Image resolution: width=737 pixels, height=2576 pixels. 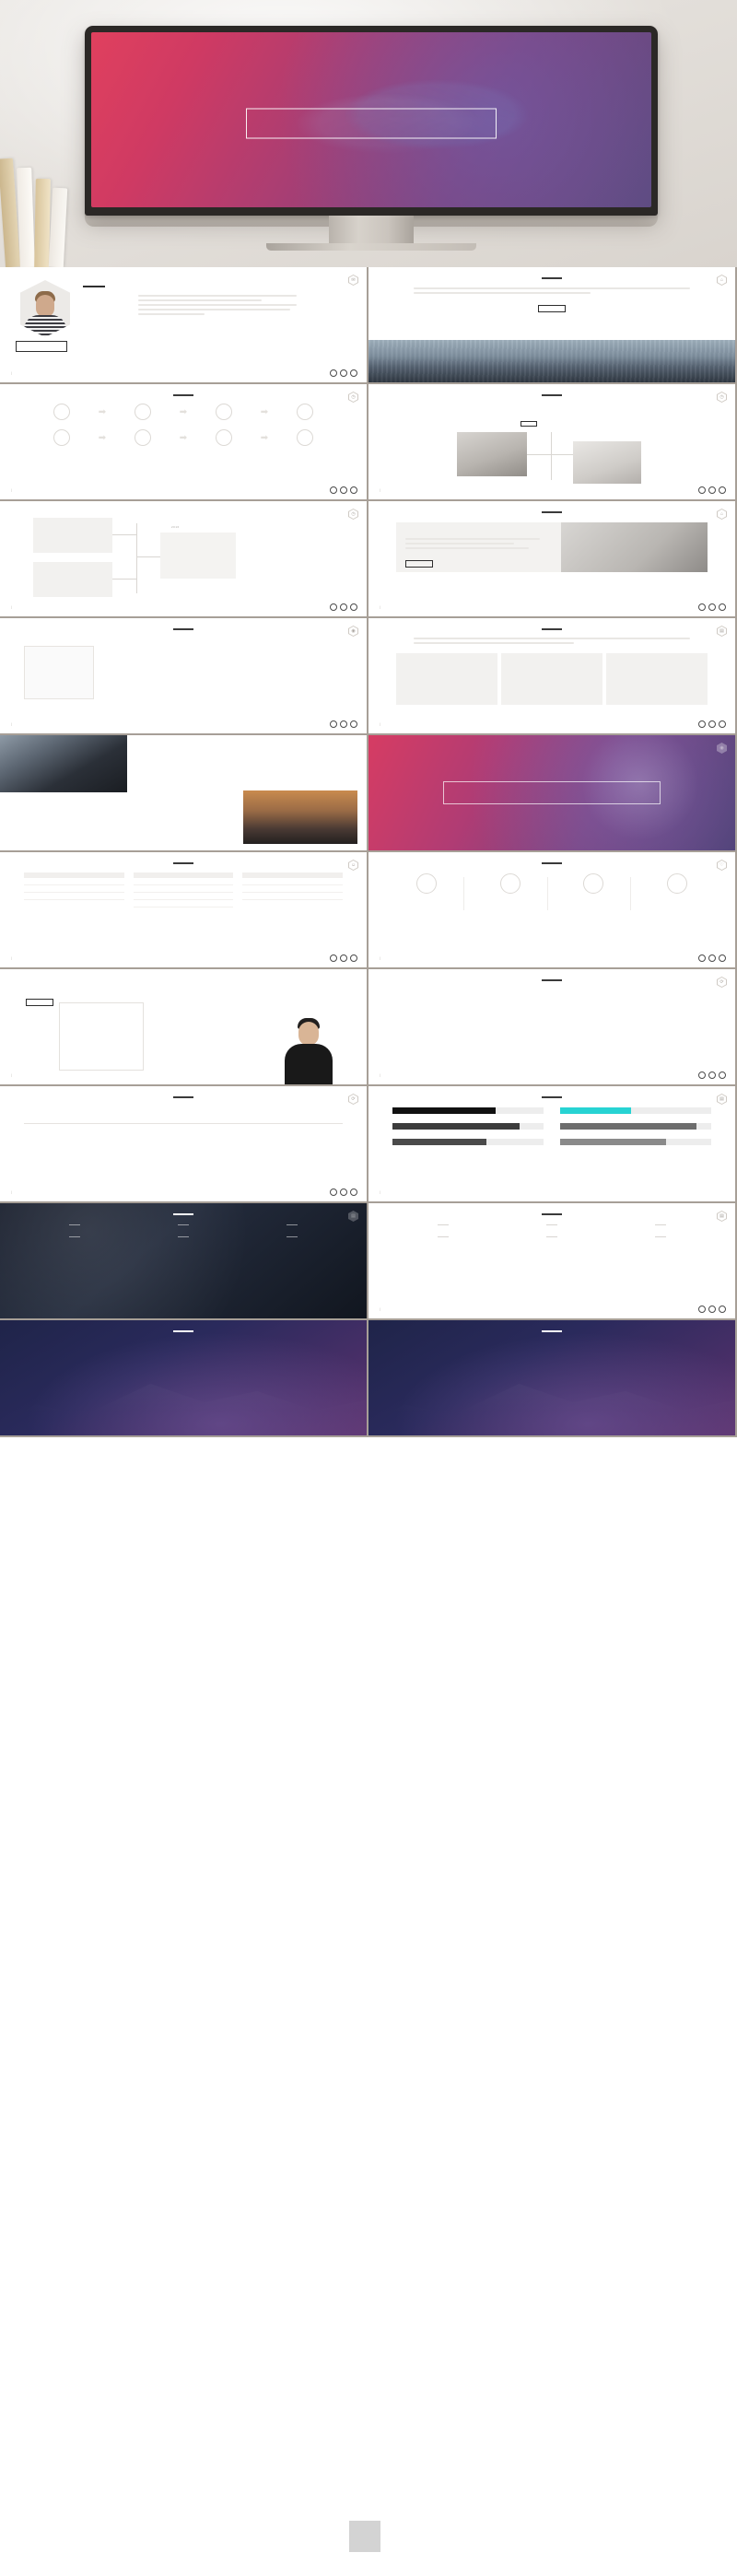 What do you see at coordinates (552, 308) in the screenshot?
I see `our-history-button` at bounding box center [552, 308].